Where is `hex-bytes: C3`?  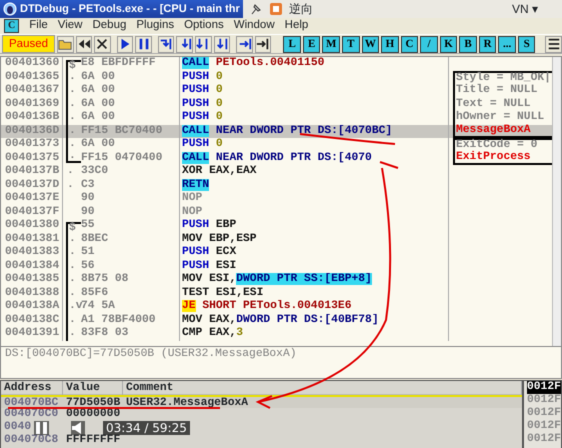 hex-bytes: C3 is located at coordinates (88, 185).